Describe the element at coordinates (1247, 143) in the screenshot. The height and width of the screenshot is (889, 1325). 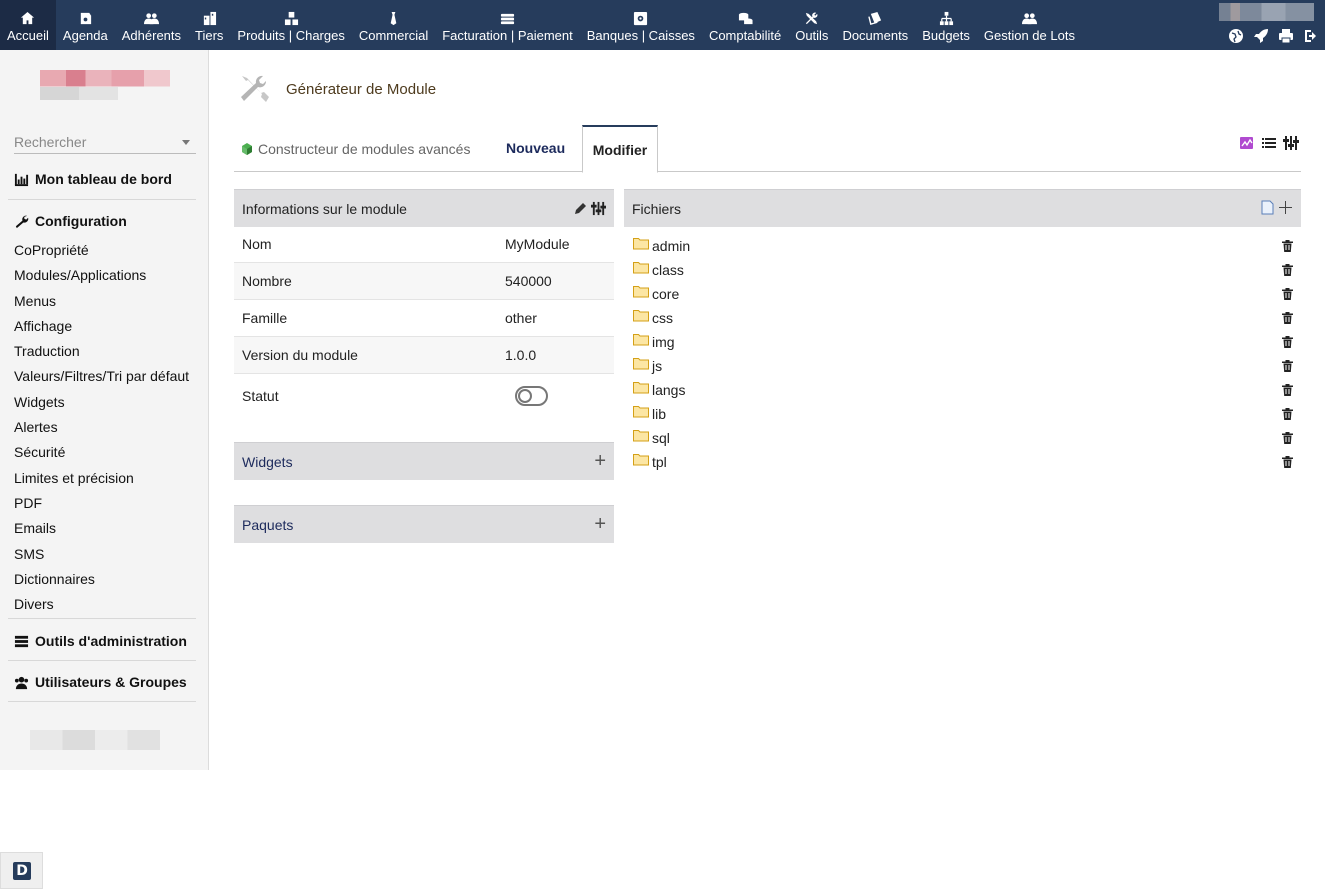
I see `chart-icon` at that location.